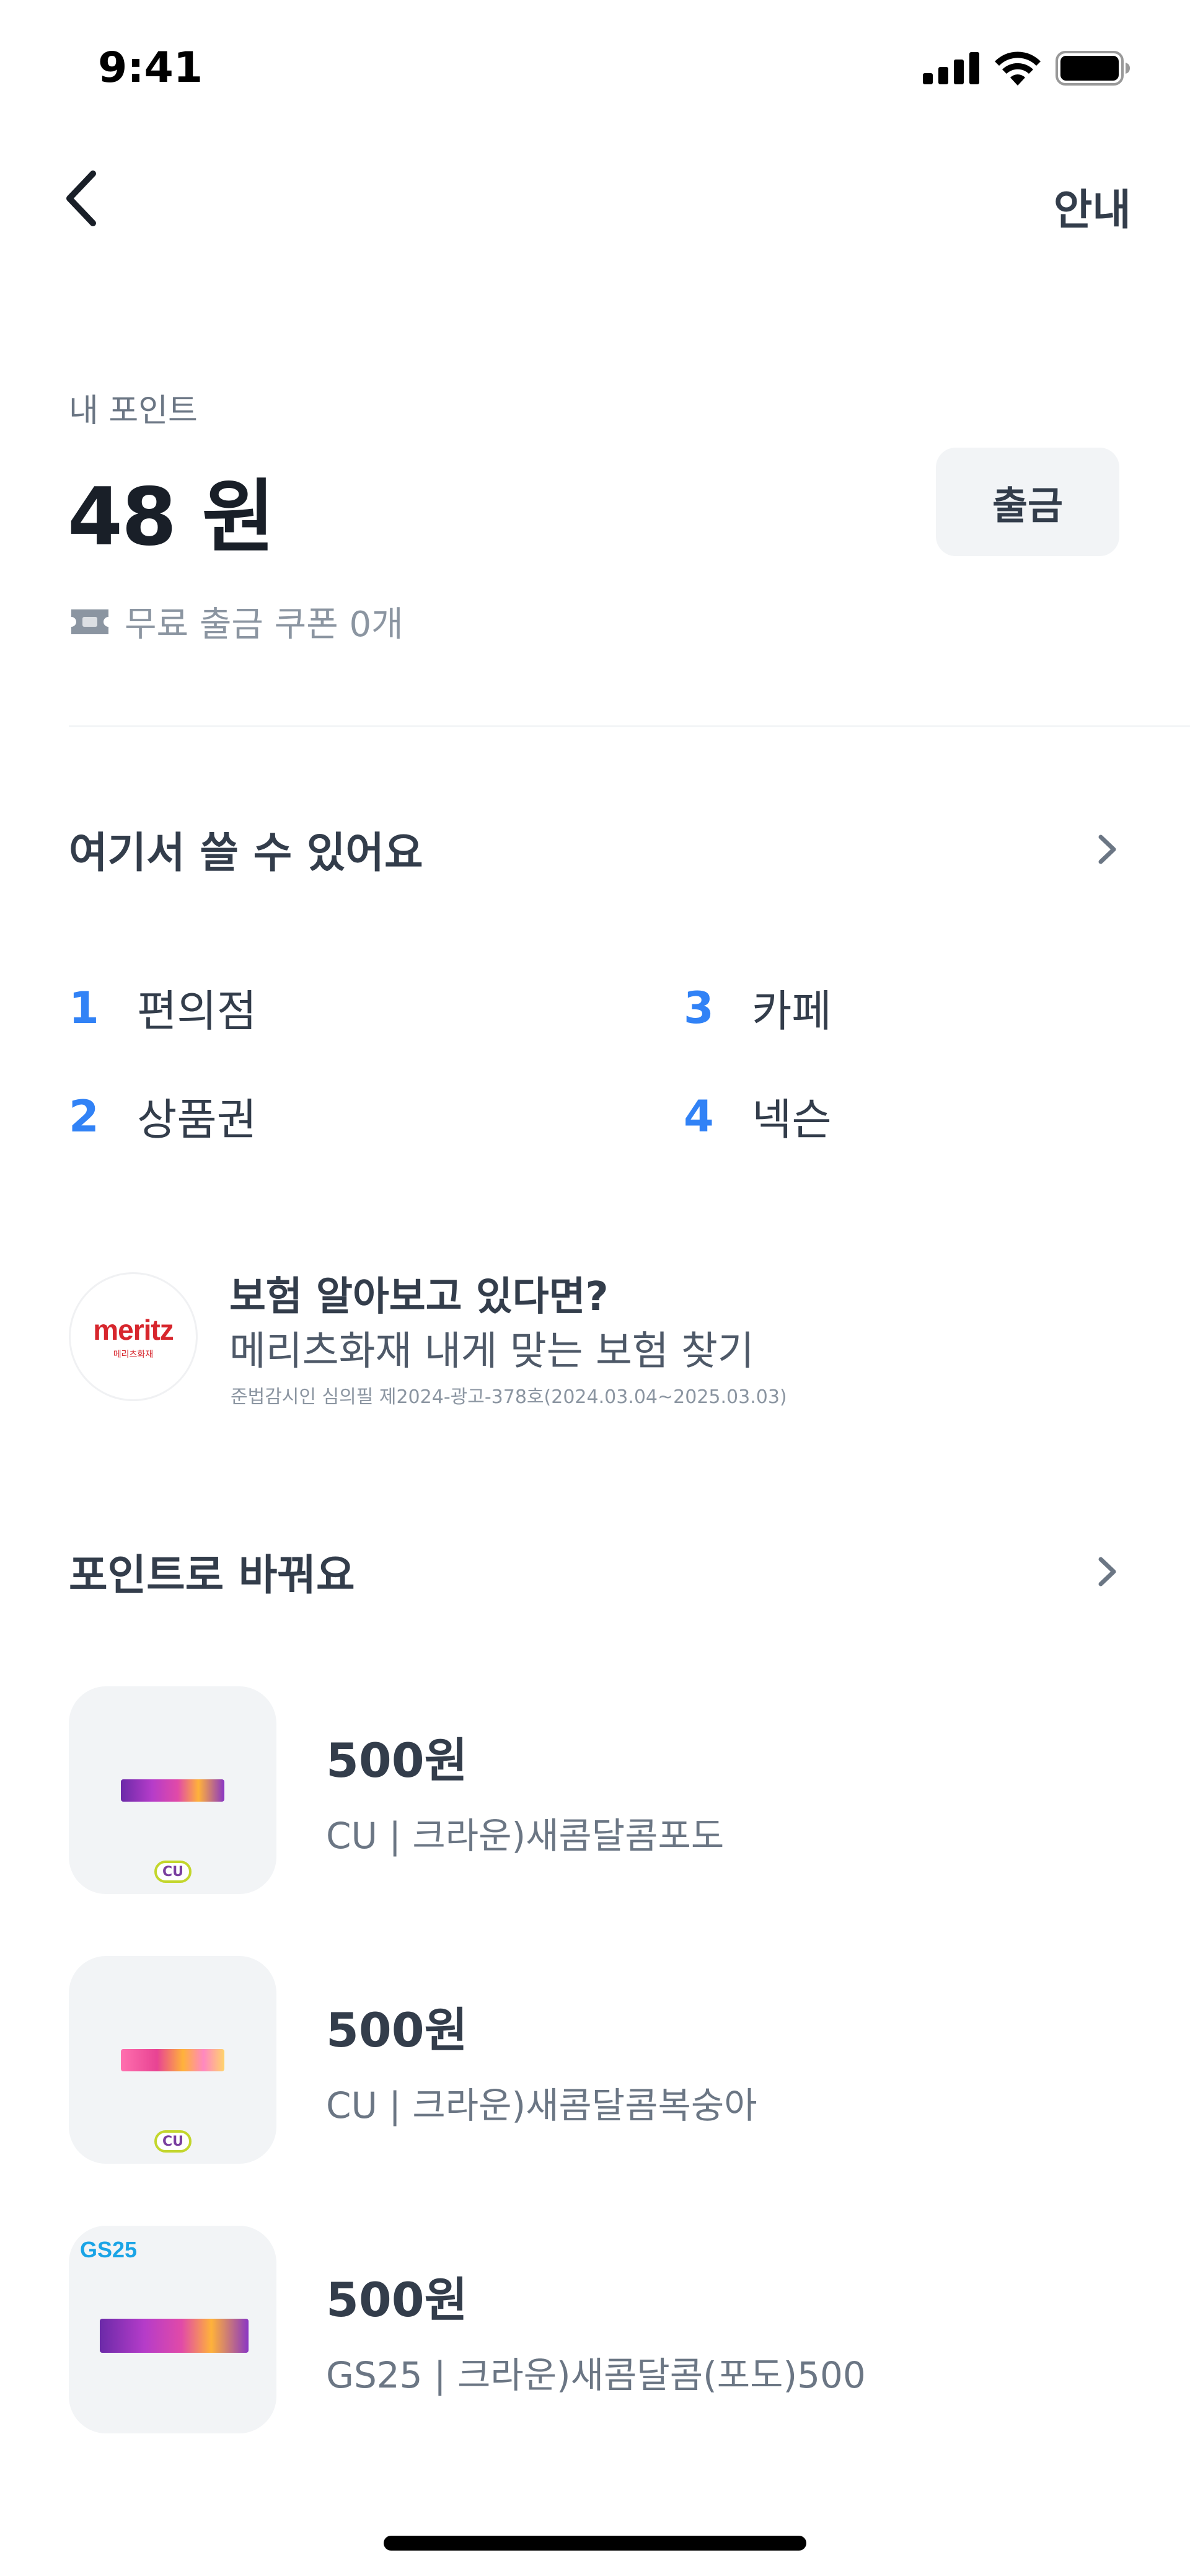 The width and height of the screenshot is (1190, 2576). I want to click on status-time: 9:41, so click(150, 67).